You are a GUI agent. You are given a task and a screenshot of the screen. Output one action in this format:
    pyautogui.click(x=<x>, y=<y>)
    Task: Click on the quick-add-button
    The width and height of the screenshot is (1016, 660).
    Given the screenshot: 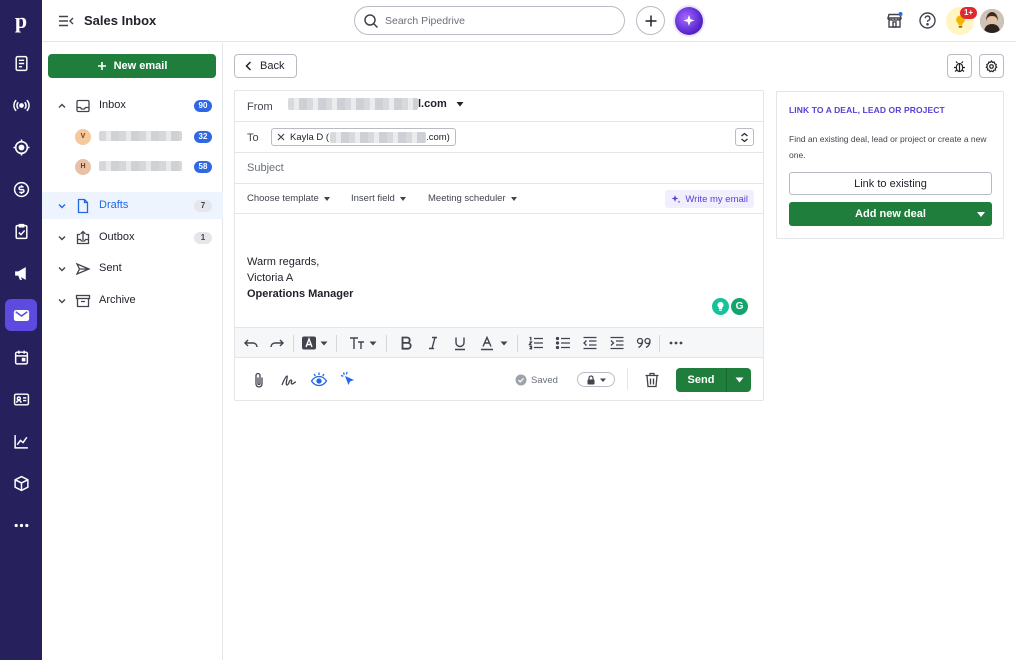 What is the action you would take?
    pyautogui.click(x=650, y=20)
    